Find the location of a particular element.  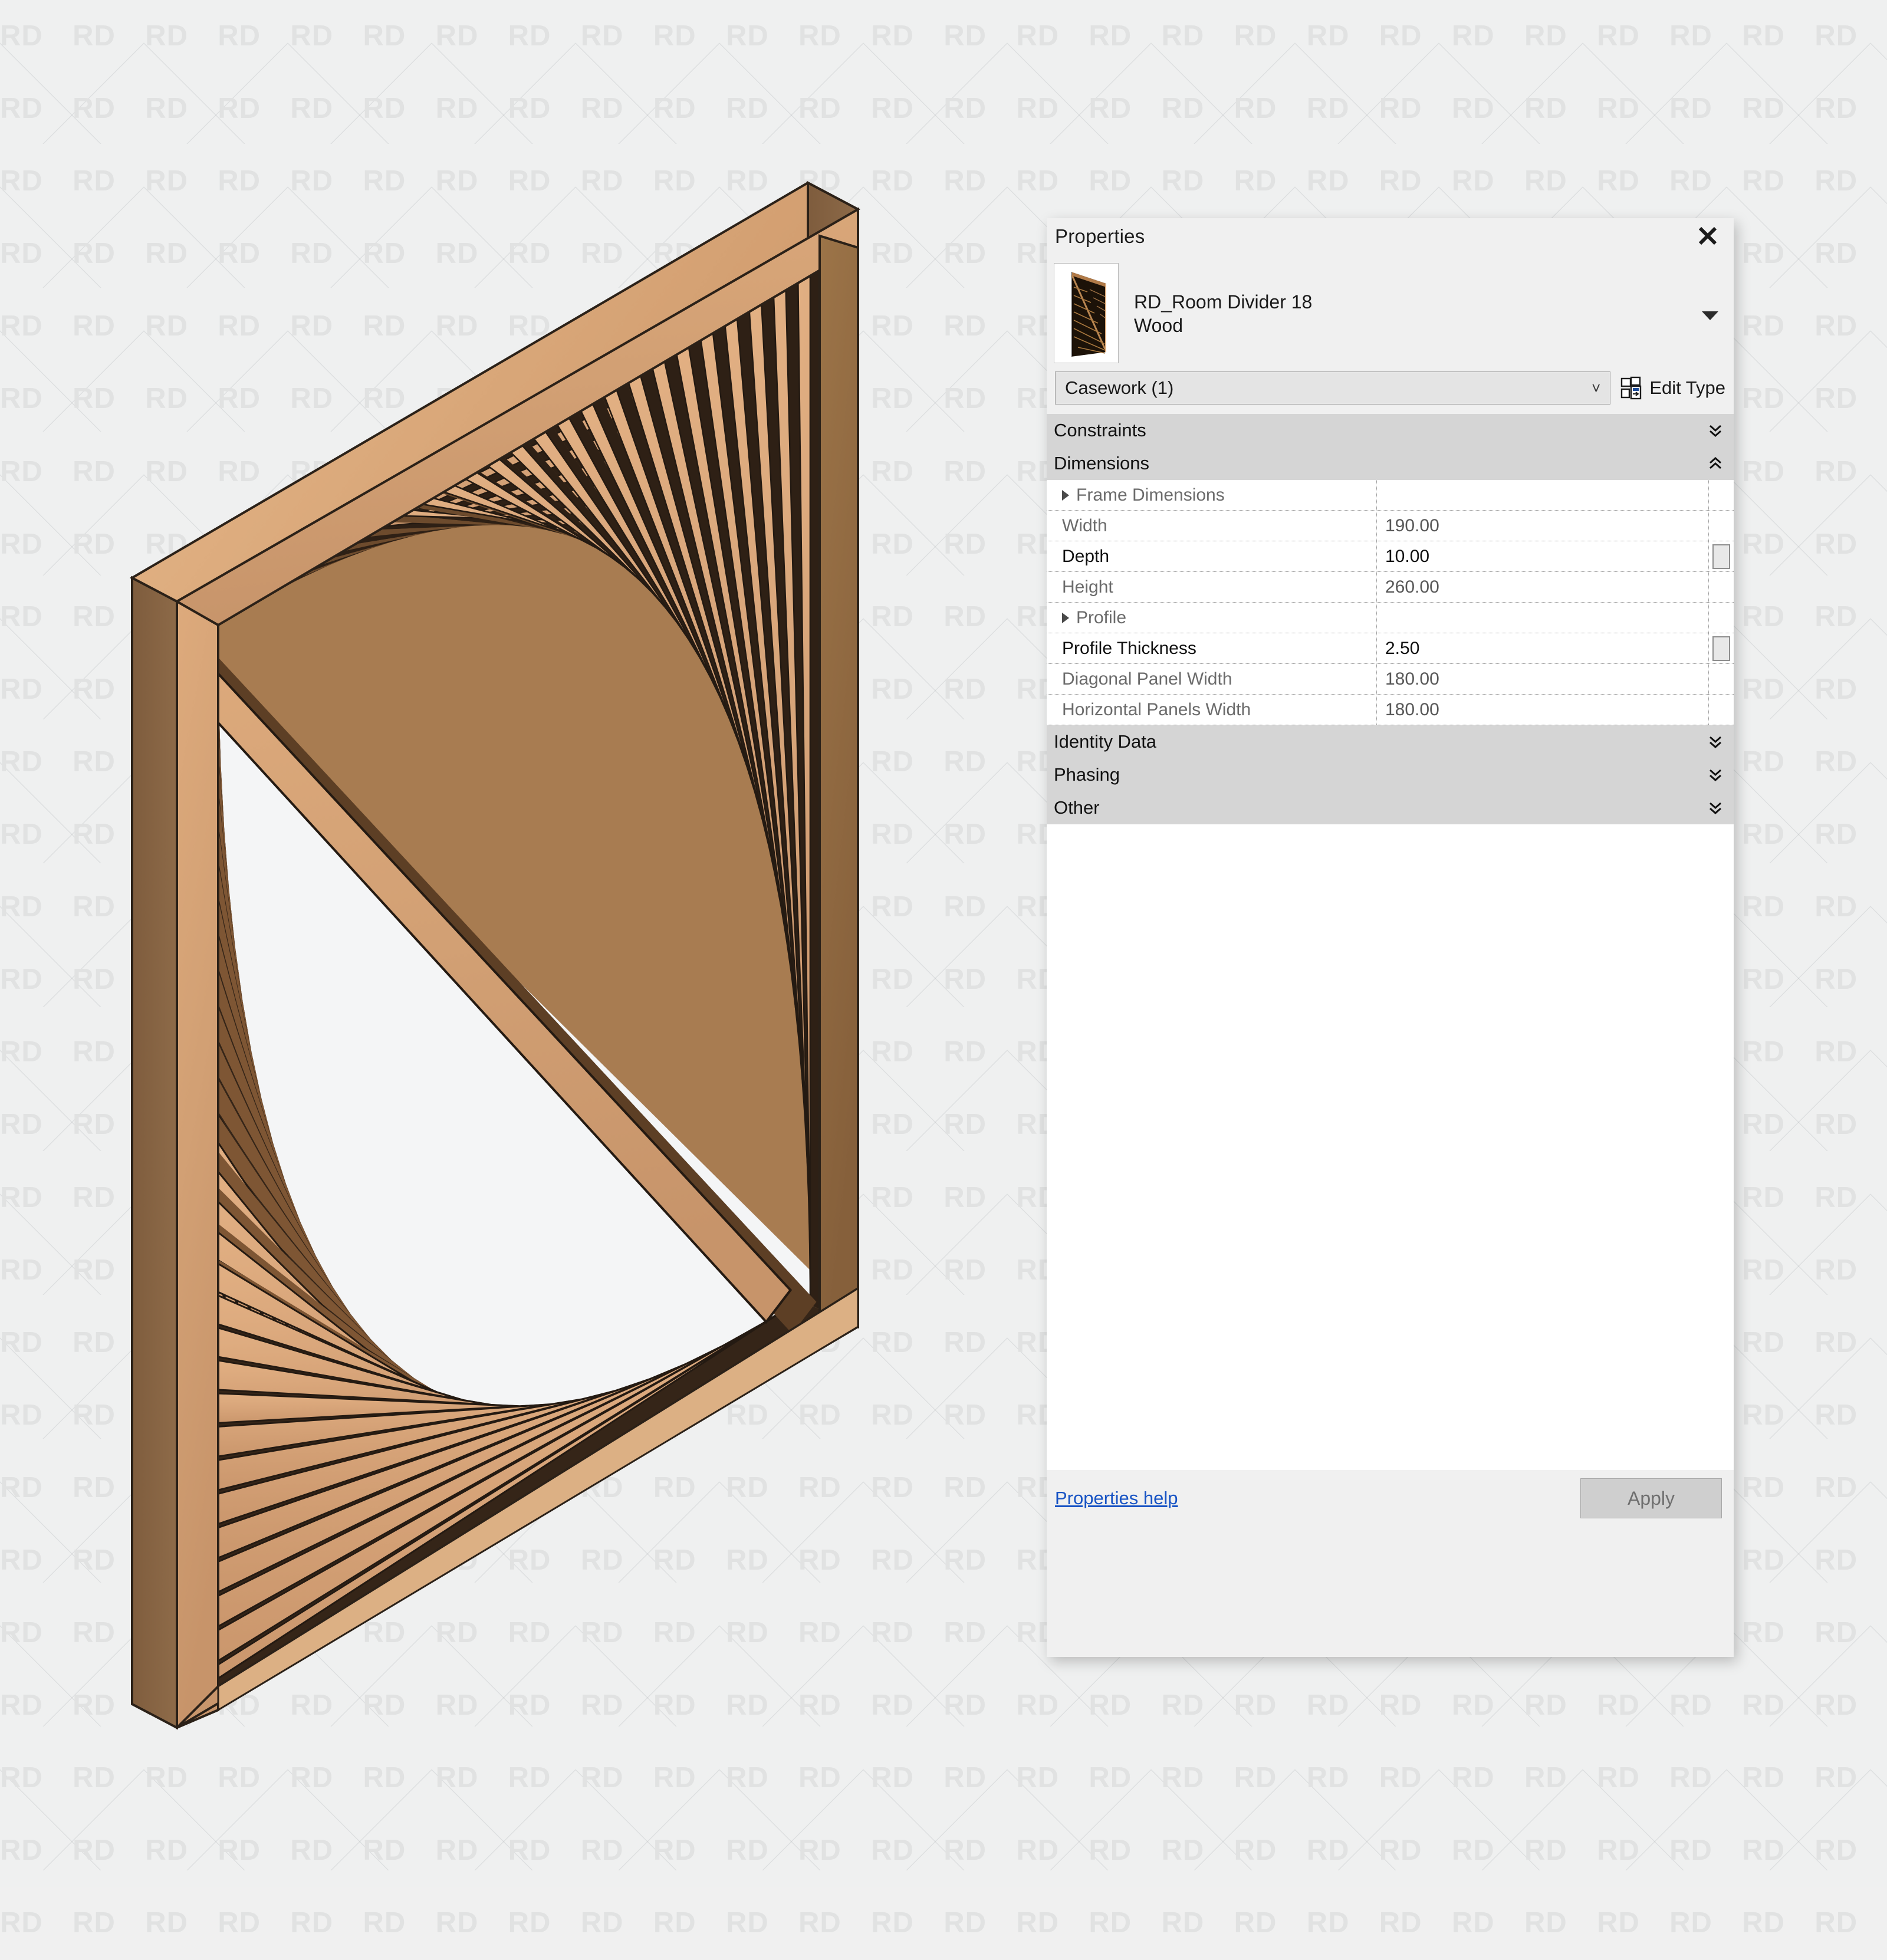

property-value: 180.00 is located at coordinates (1412, 679).